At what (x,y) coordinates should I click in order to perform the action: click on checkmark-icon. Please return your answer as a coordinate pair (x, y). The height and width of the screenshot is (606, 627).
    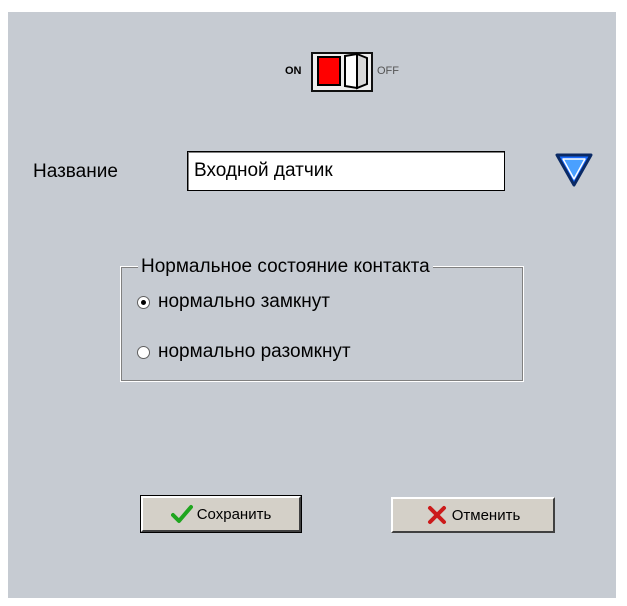
    Looking at the image, I should click on (181, 514).